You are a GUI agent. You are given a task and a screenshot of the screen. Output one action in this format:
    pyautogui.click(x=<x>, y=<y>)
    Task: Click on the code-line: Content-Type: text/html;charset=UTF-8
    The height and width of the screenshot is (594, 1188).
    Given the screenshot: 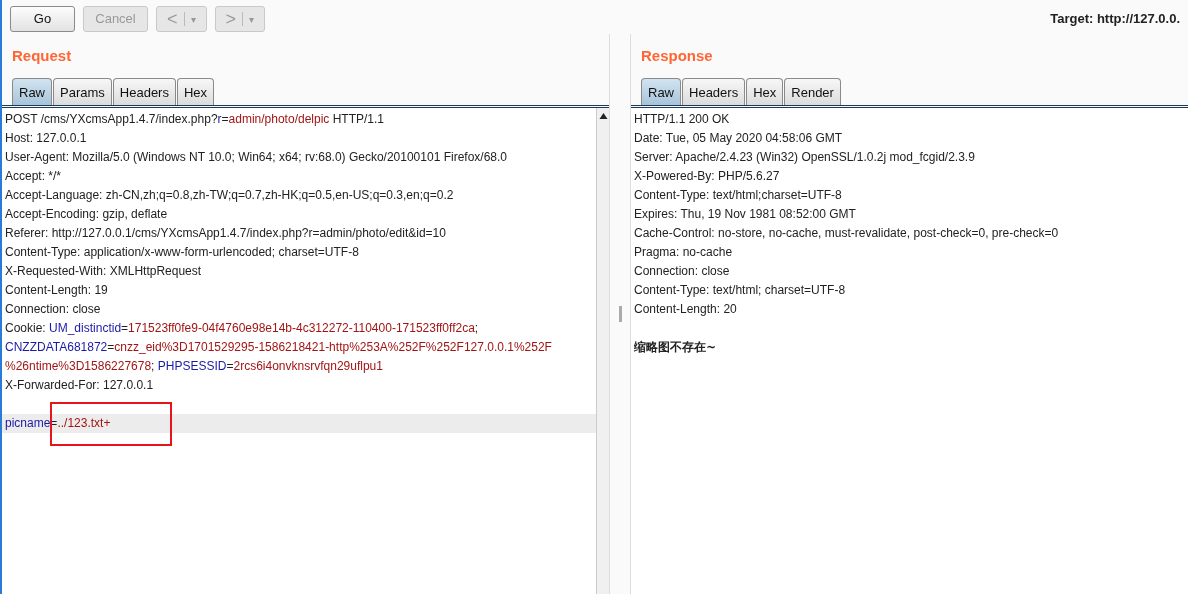 What is the action you would take?
    pyautogui.click(x=738, y=195)
    